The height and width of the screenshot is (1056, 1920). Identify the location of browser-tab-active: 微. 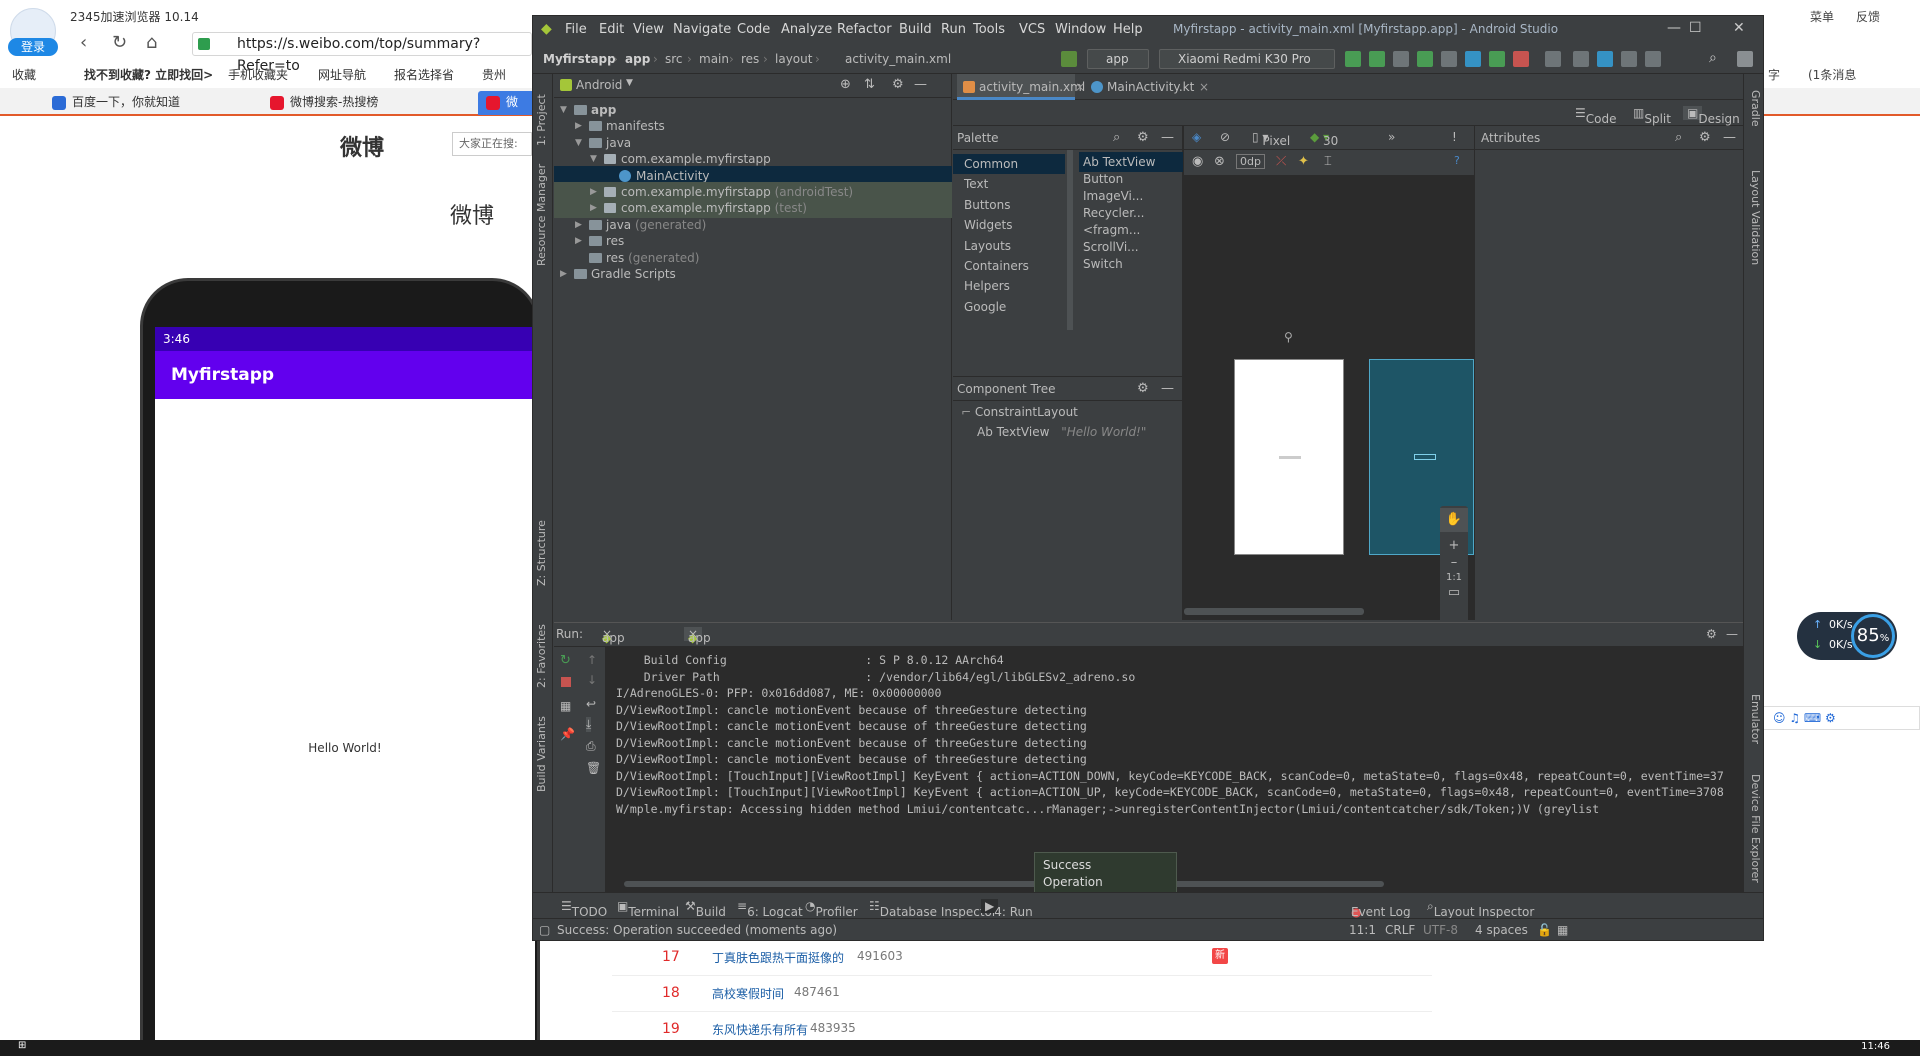
(508, 103).